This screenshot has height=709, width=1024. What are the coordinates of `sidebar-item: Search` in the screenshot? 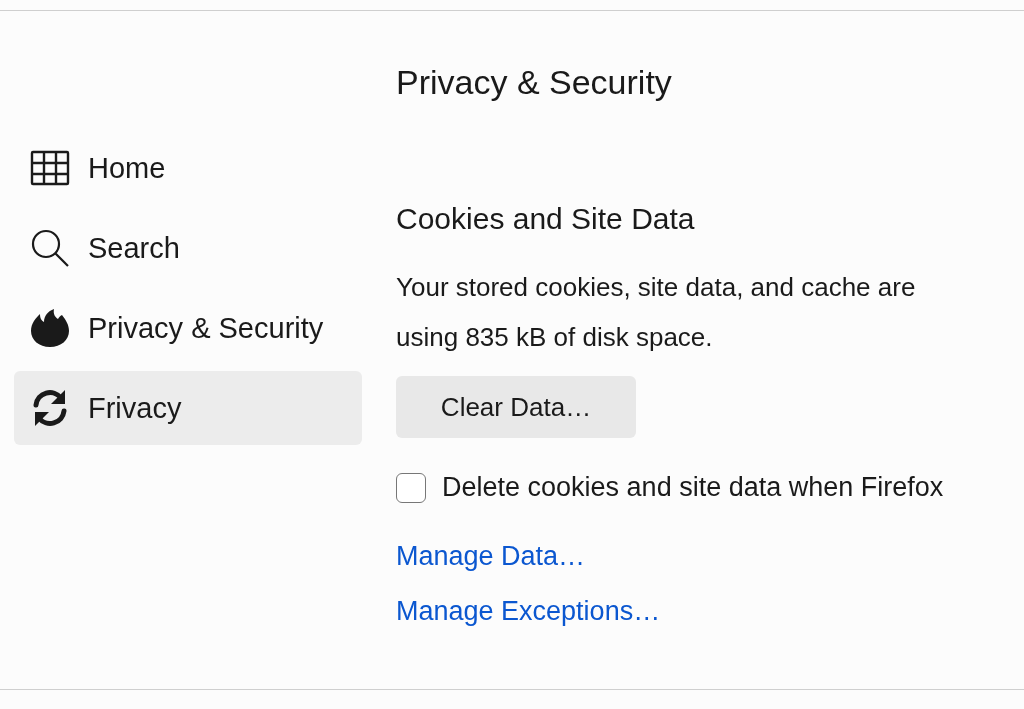 It's located at (188, 248).